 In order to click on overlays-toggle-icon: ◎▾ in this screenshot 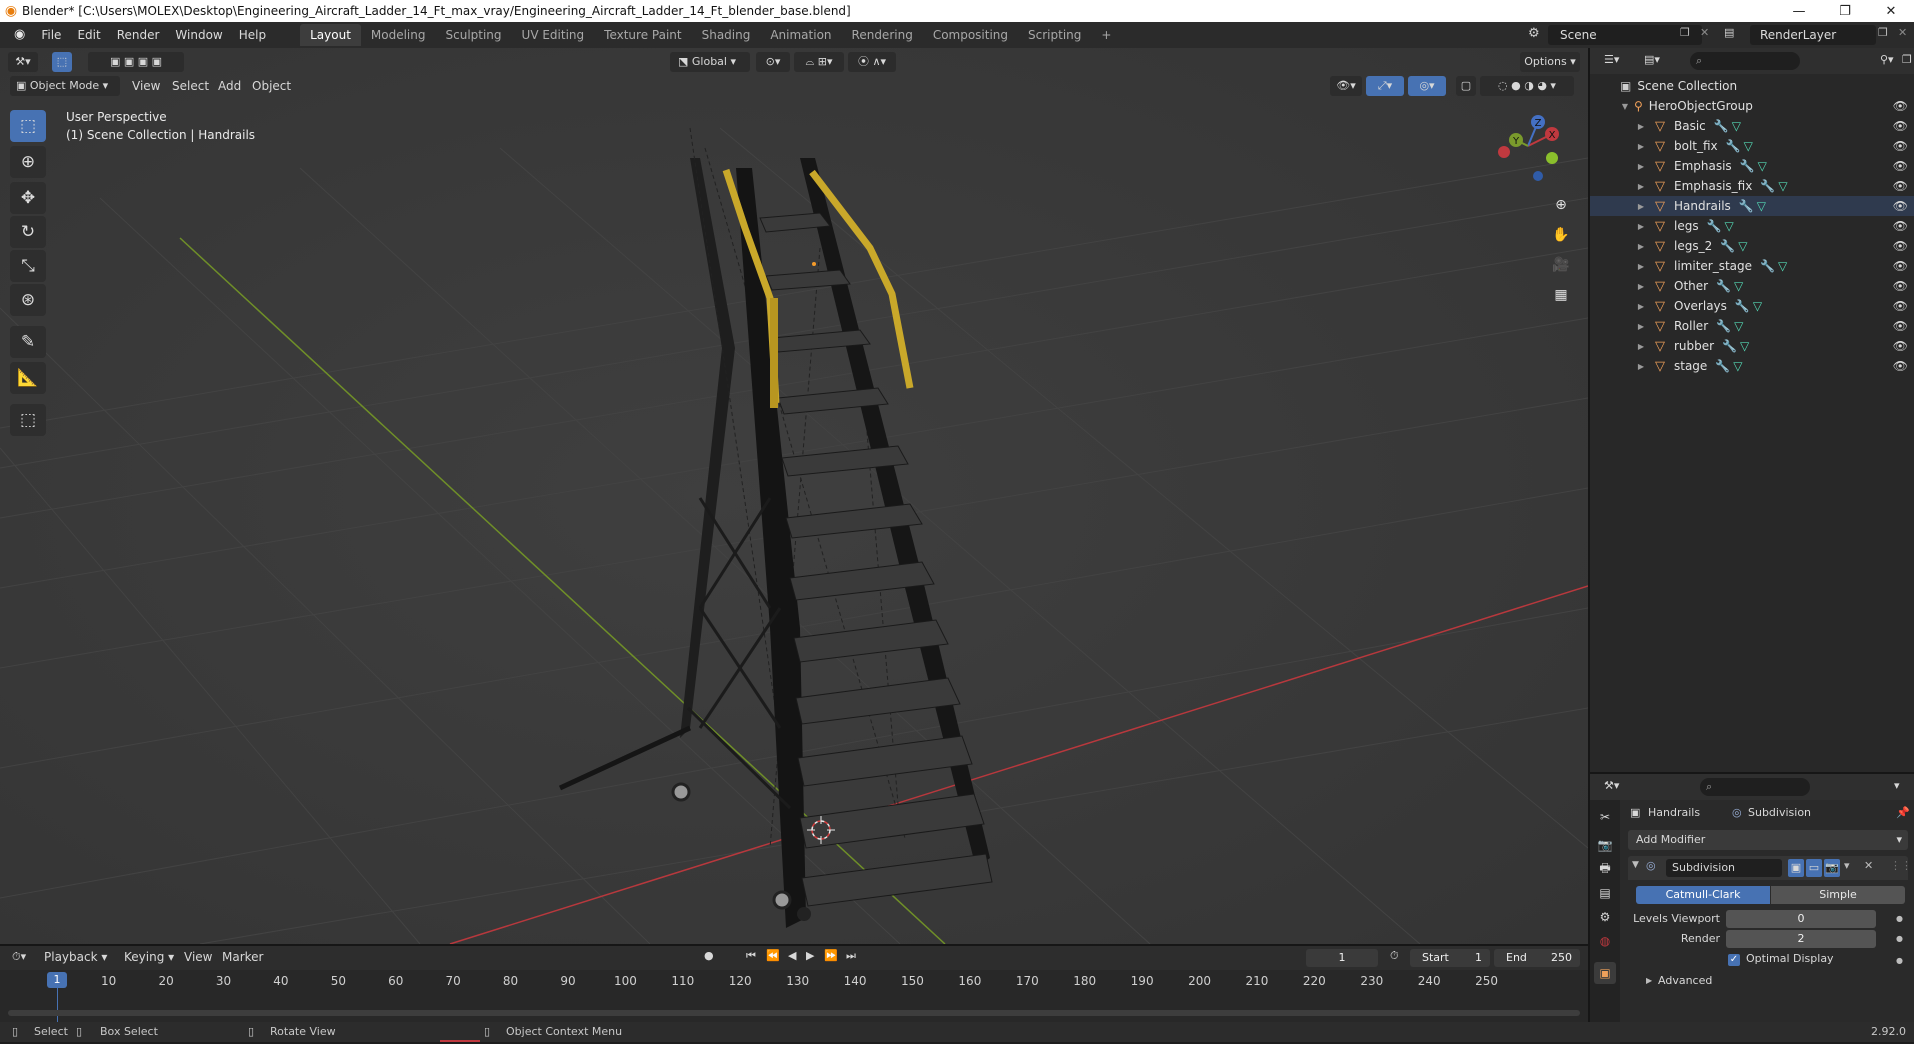, I will do `click(1427, 86)`.